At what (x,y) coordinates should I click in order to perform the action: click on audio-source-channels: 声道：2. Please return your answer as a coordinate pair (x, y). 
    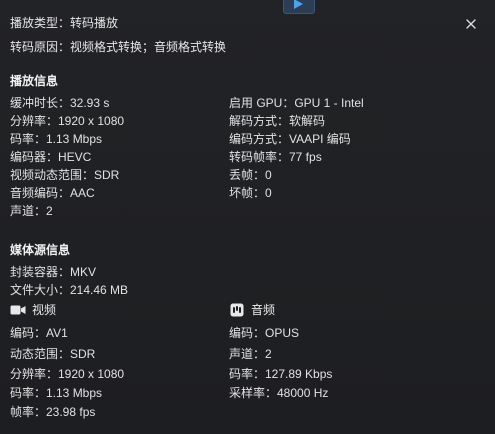
    Looking at the image, I should click on (250, 354).